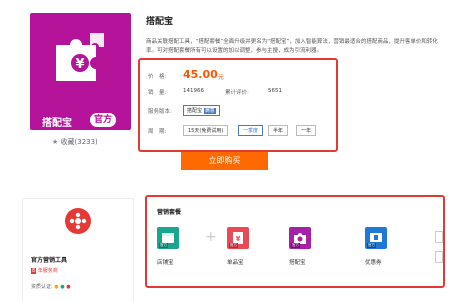 The width and height of the screenshot is (450, 301). Describe the element at coordinates (439, 257) in the screenshot. I see `scroll-down-button` at that location.